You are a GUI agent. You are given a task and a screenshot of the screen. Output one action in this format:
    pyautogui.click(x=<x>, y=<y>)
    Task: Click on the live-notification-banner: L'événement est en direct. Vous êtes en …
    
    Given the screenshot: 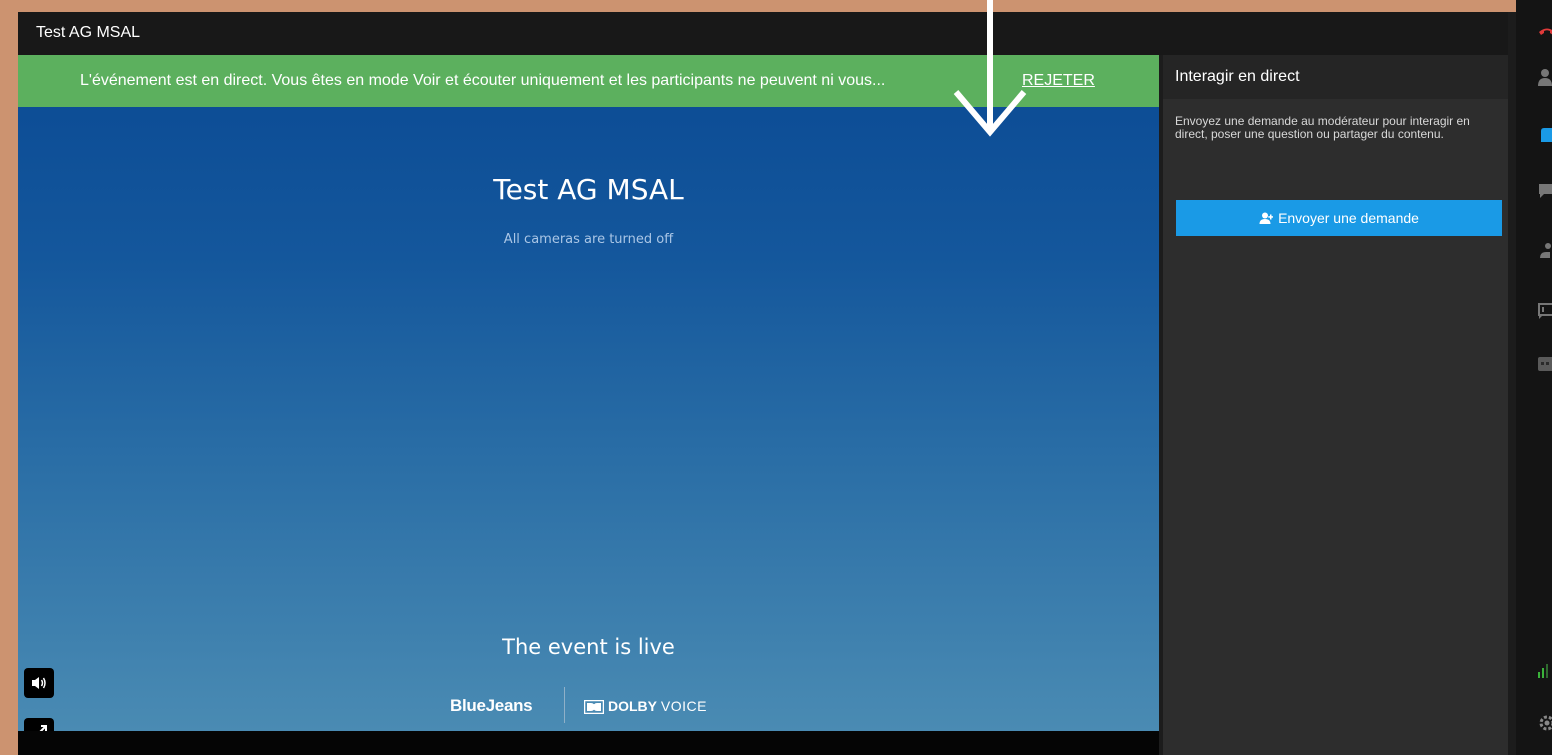 What is the action you would take?
    pyautogui.click(x=588, y=81)
    